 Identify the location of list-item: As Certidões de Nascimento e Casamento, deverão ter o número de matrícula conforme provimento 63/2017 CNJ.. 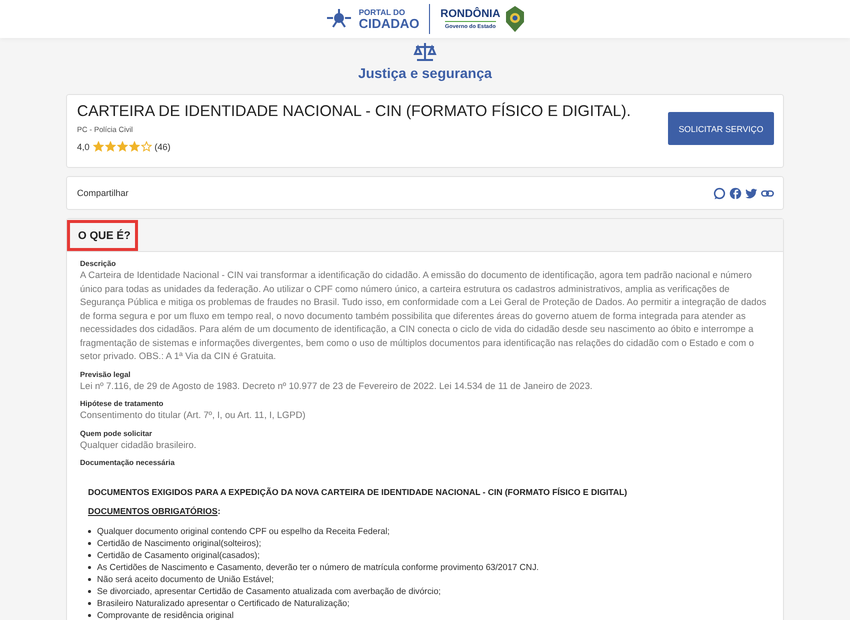
(318, 567).